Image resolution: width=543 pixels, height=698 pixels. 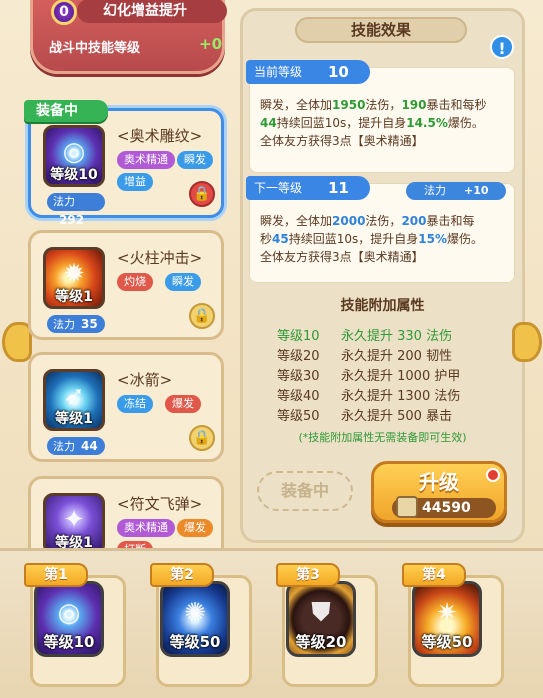 What do you see at coordinates (195, 619) in the screenshot?
I see `storm-orb-icon: ✺ 等级50` at bounding box center [195, 619].